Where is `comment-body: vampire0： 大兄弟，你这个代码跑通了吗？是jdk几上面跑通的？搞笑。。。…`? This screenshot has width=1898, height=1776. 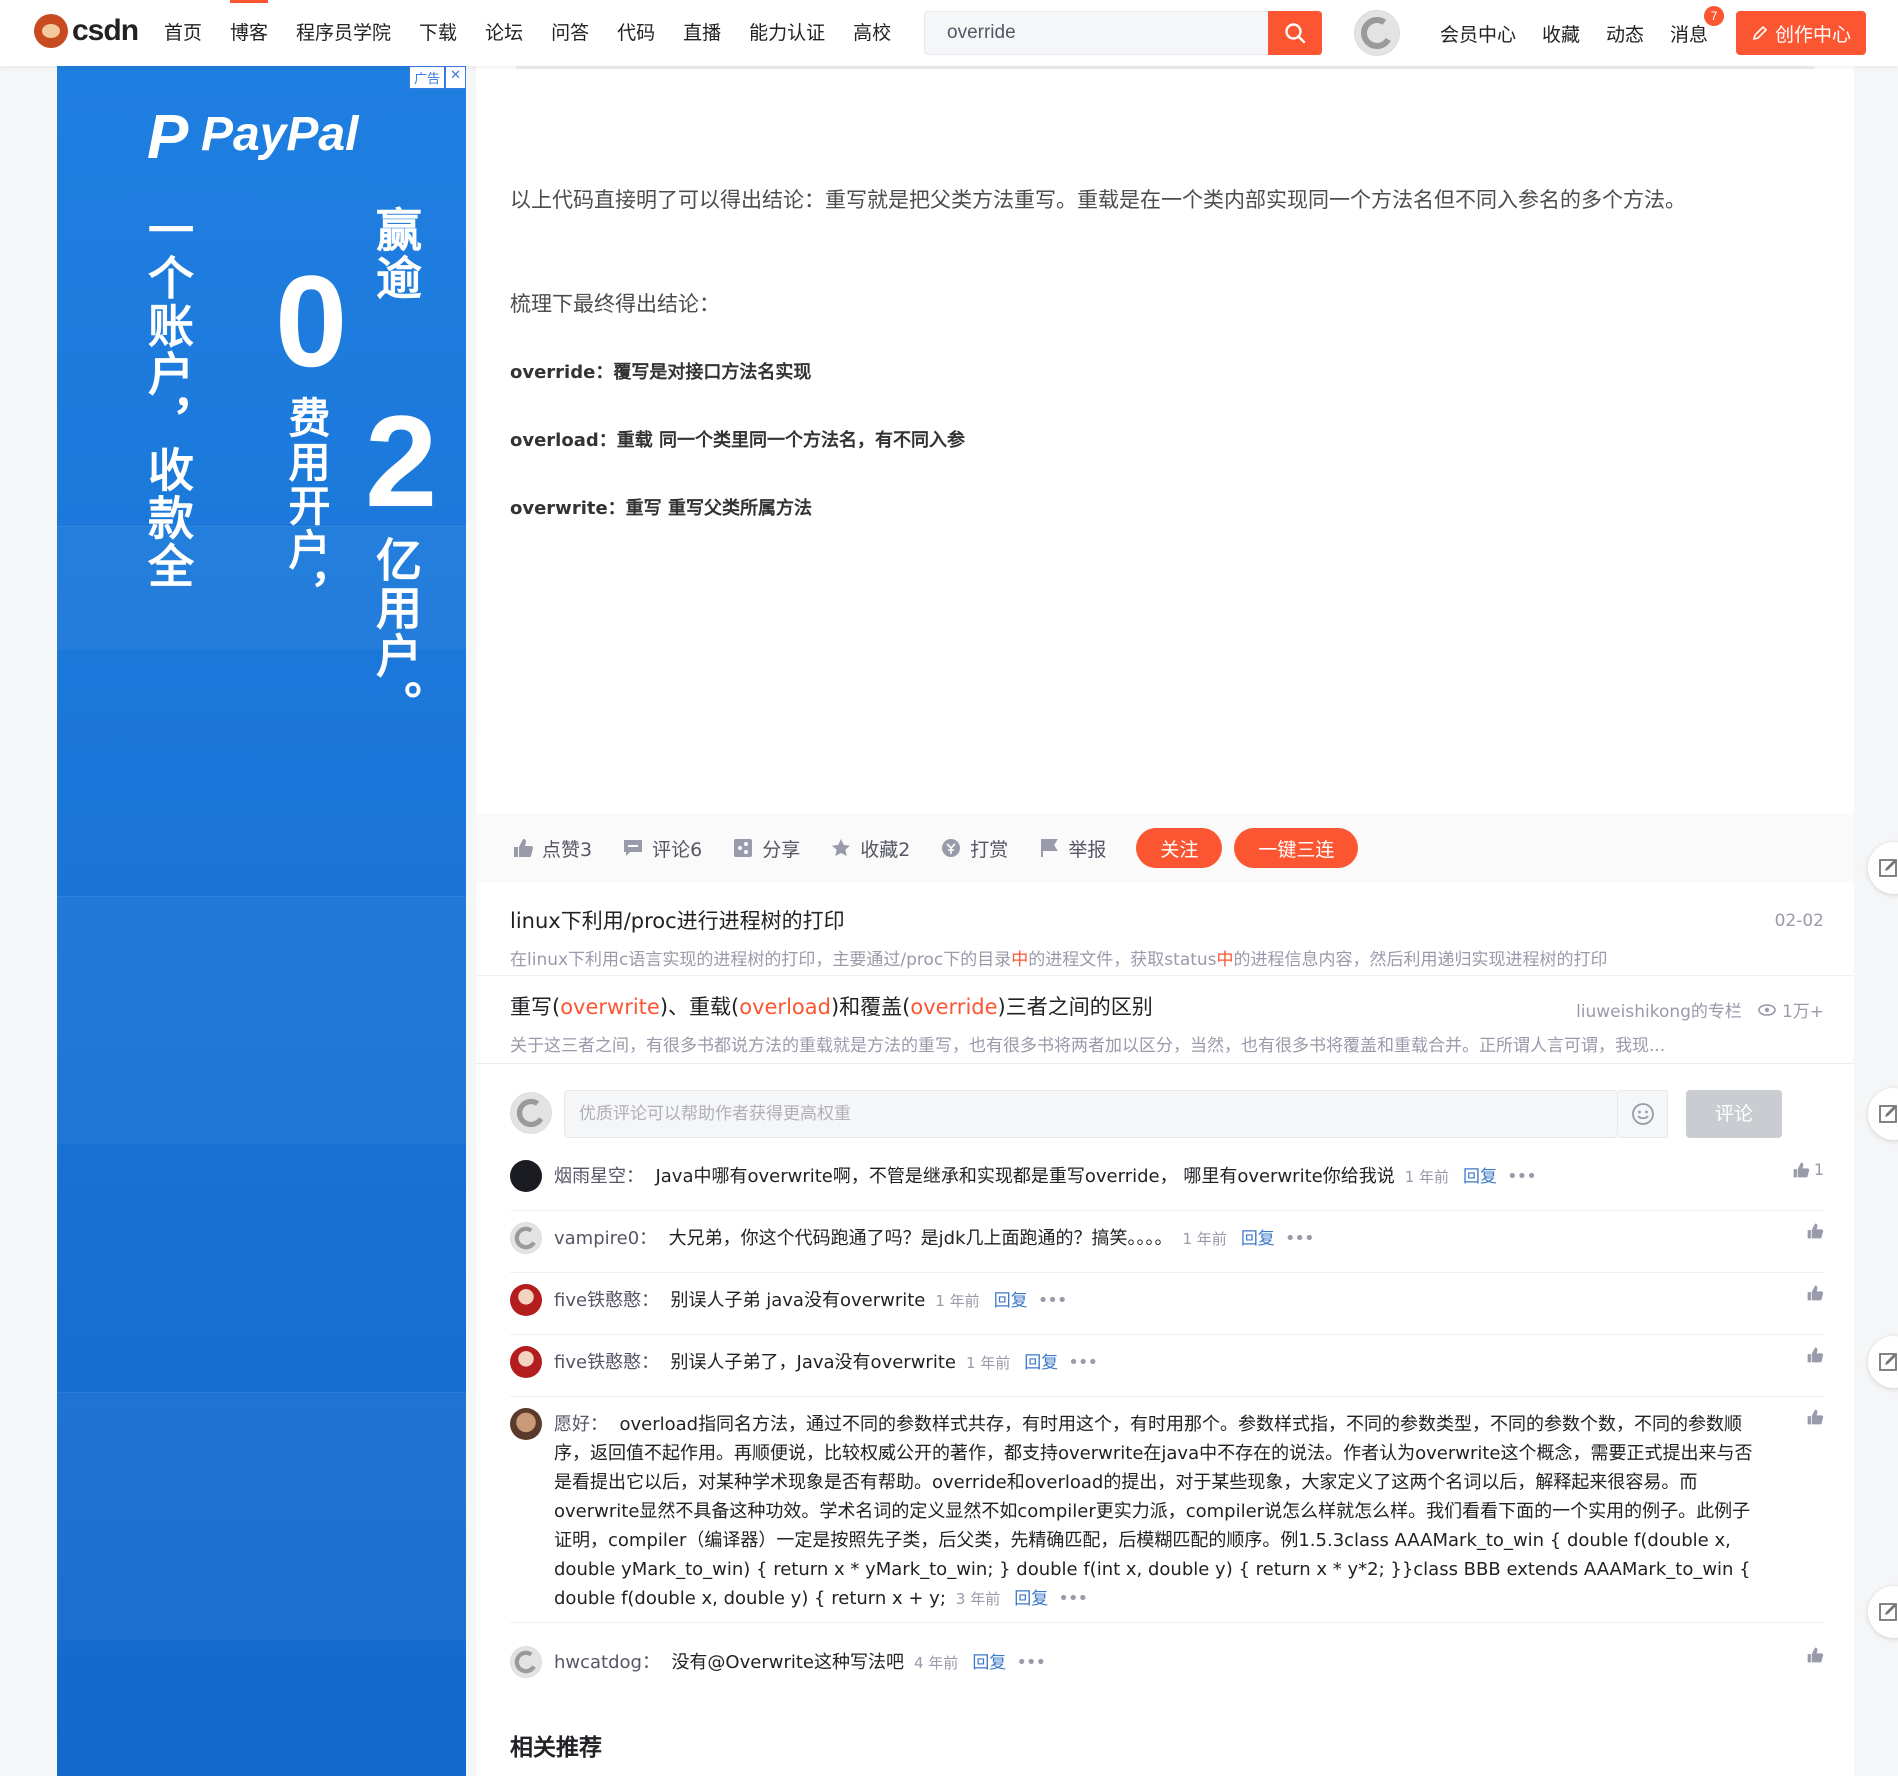
comment-body: vampire0： 大兄弟，你这个代码跑通了吗？是jdk几上面跑通的？搞笑。。。… is located at coordinates (1169, 1239).